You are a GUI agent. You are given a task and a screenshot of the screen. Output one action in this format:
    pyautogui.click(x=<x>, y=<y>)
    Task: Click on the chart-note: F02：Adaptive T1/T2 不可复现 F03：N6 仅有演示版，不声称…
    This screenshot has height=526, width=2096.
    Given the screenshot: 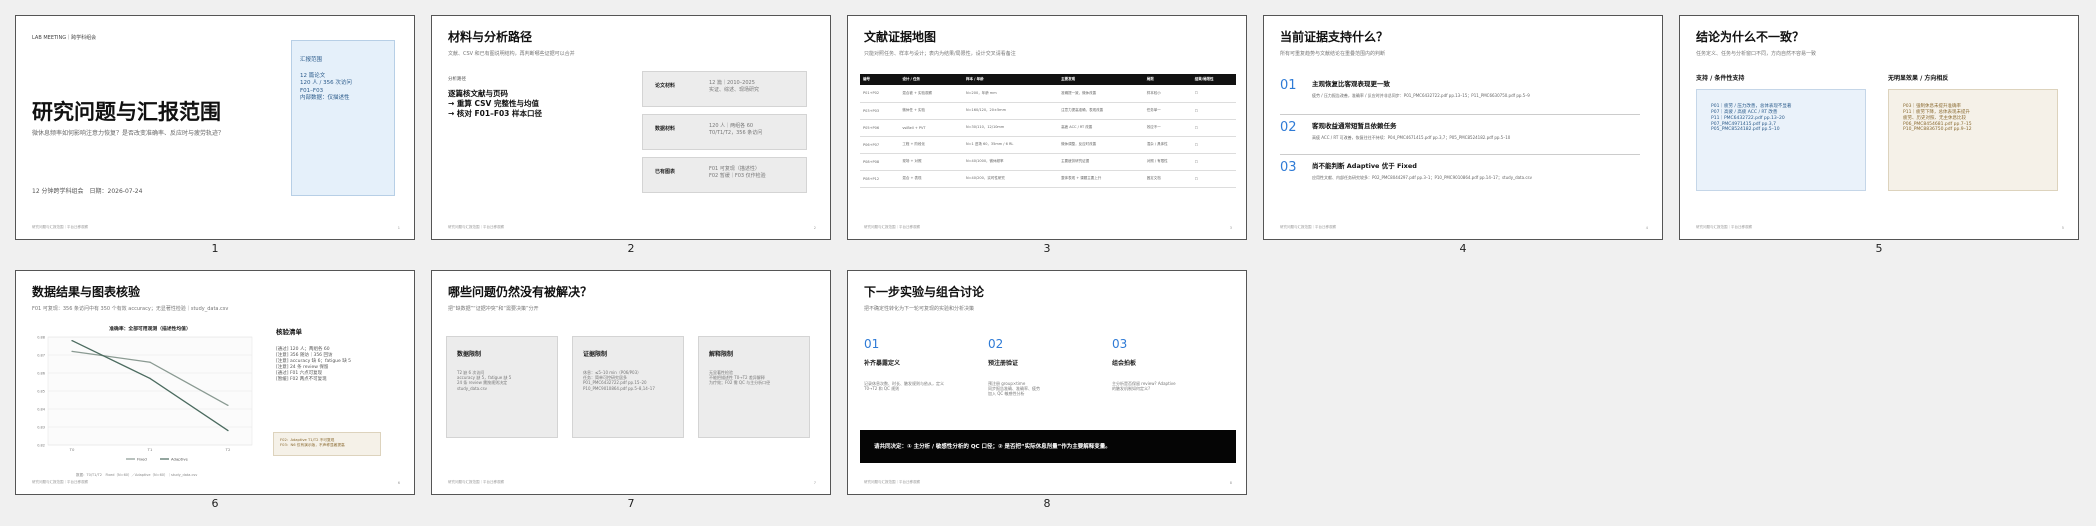 What is the action you would take?
    pyautogui.click(x=327, y=444)
    